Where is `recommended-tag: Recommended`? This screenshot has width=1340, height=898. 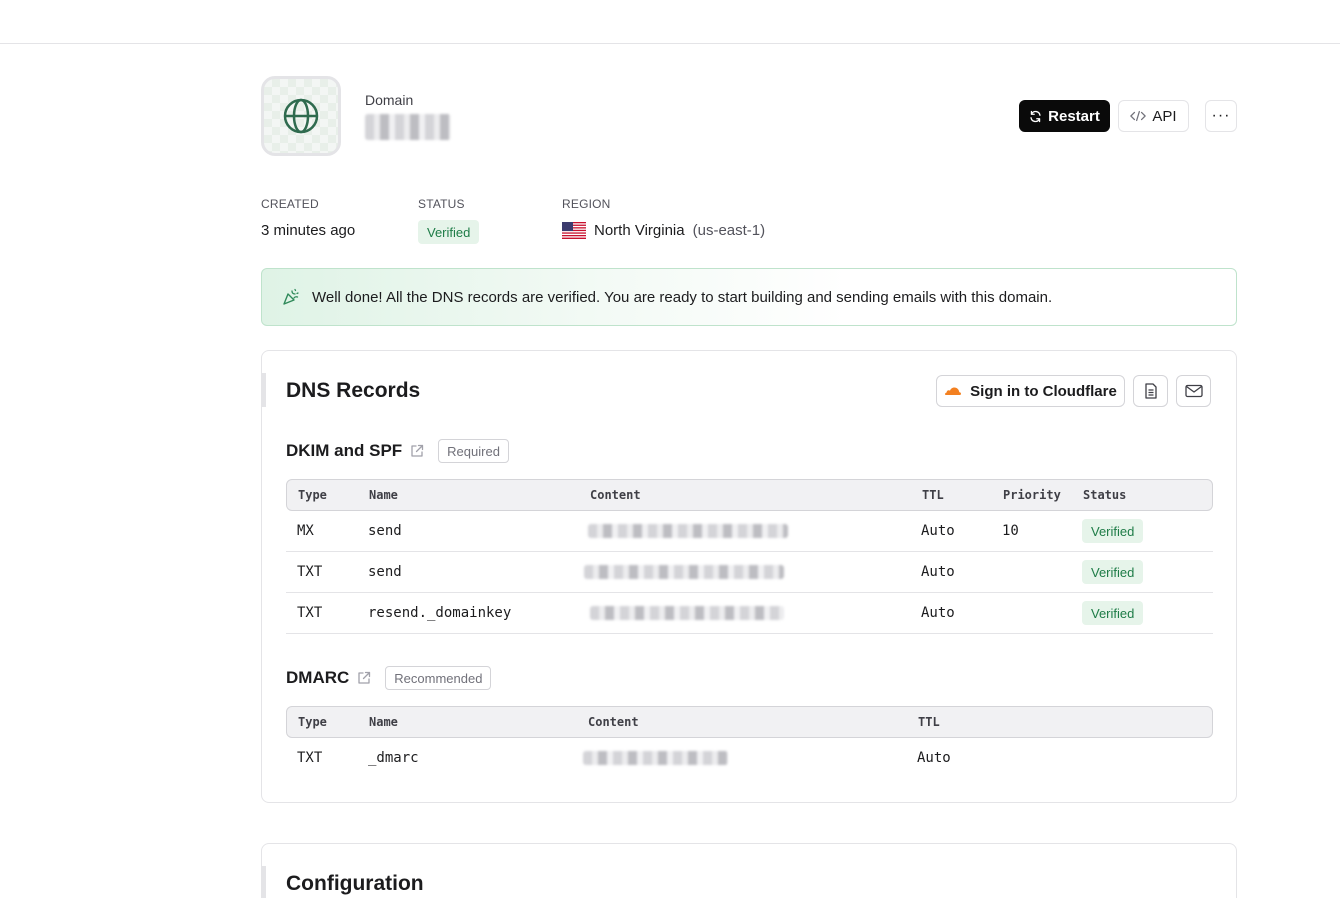 recommended-tag: Recommended is located at coordinates (438, 678).